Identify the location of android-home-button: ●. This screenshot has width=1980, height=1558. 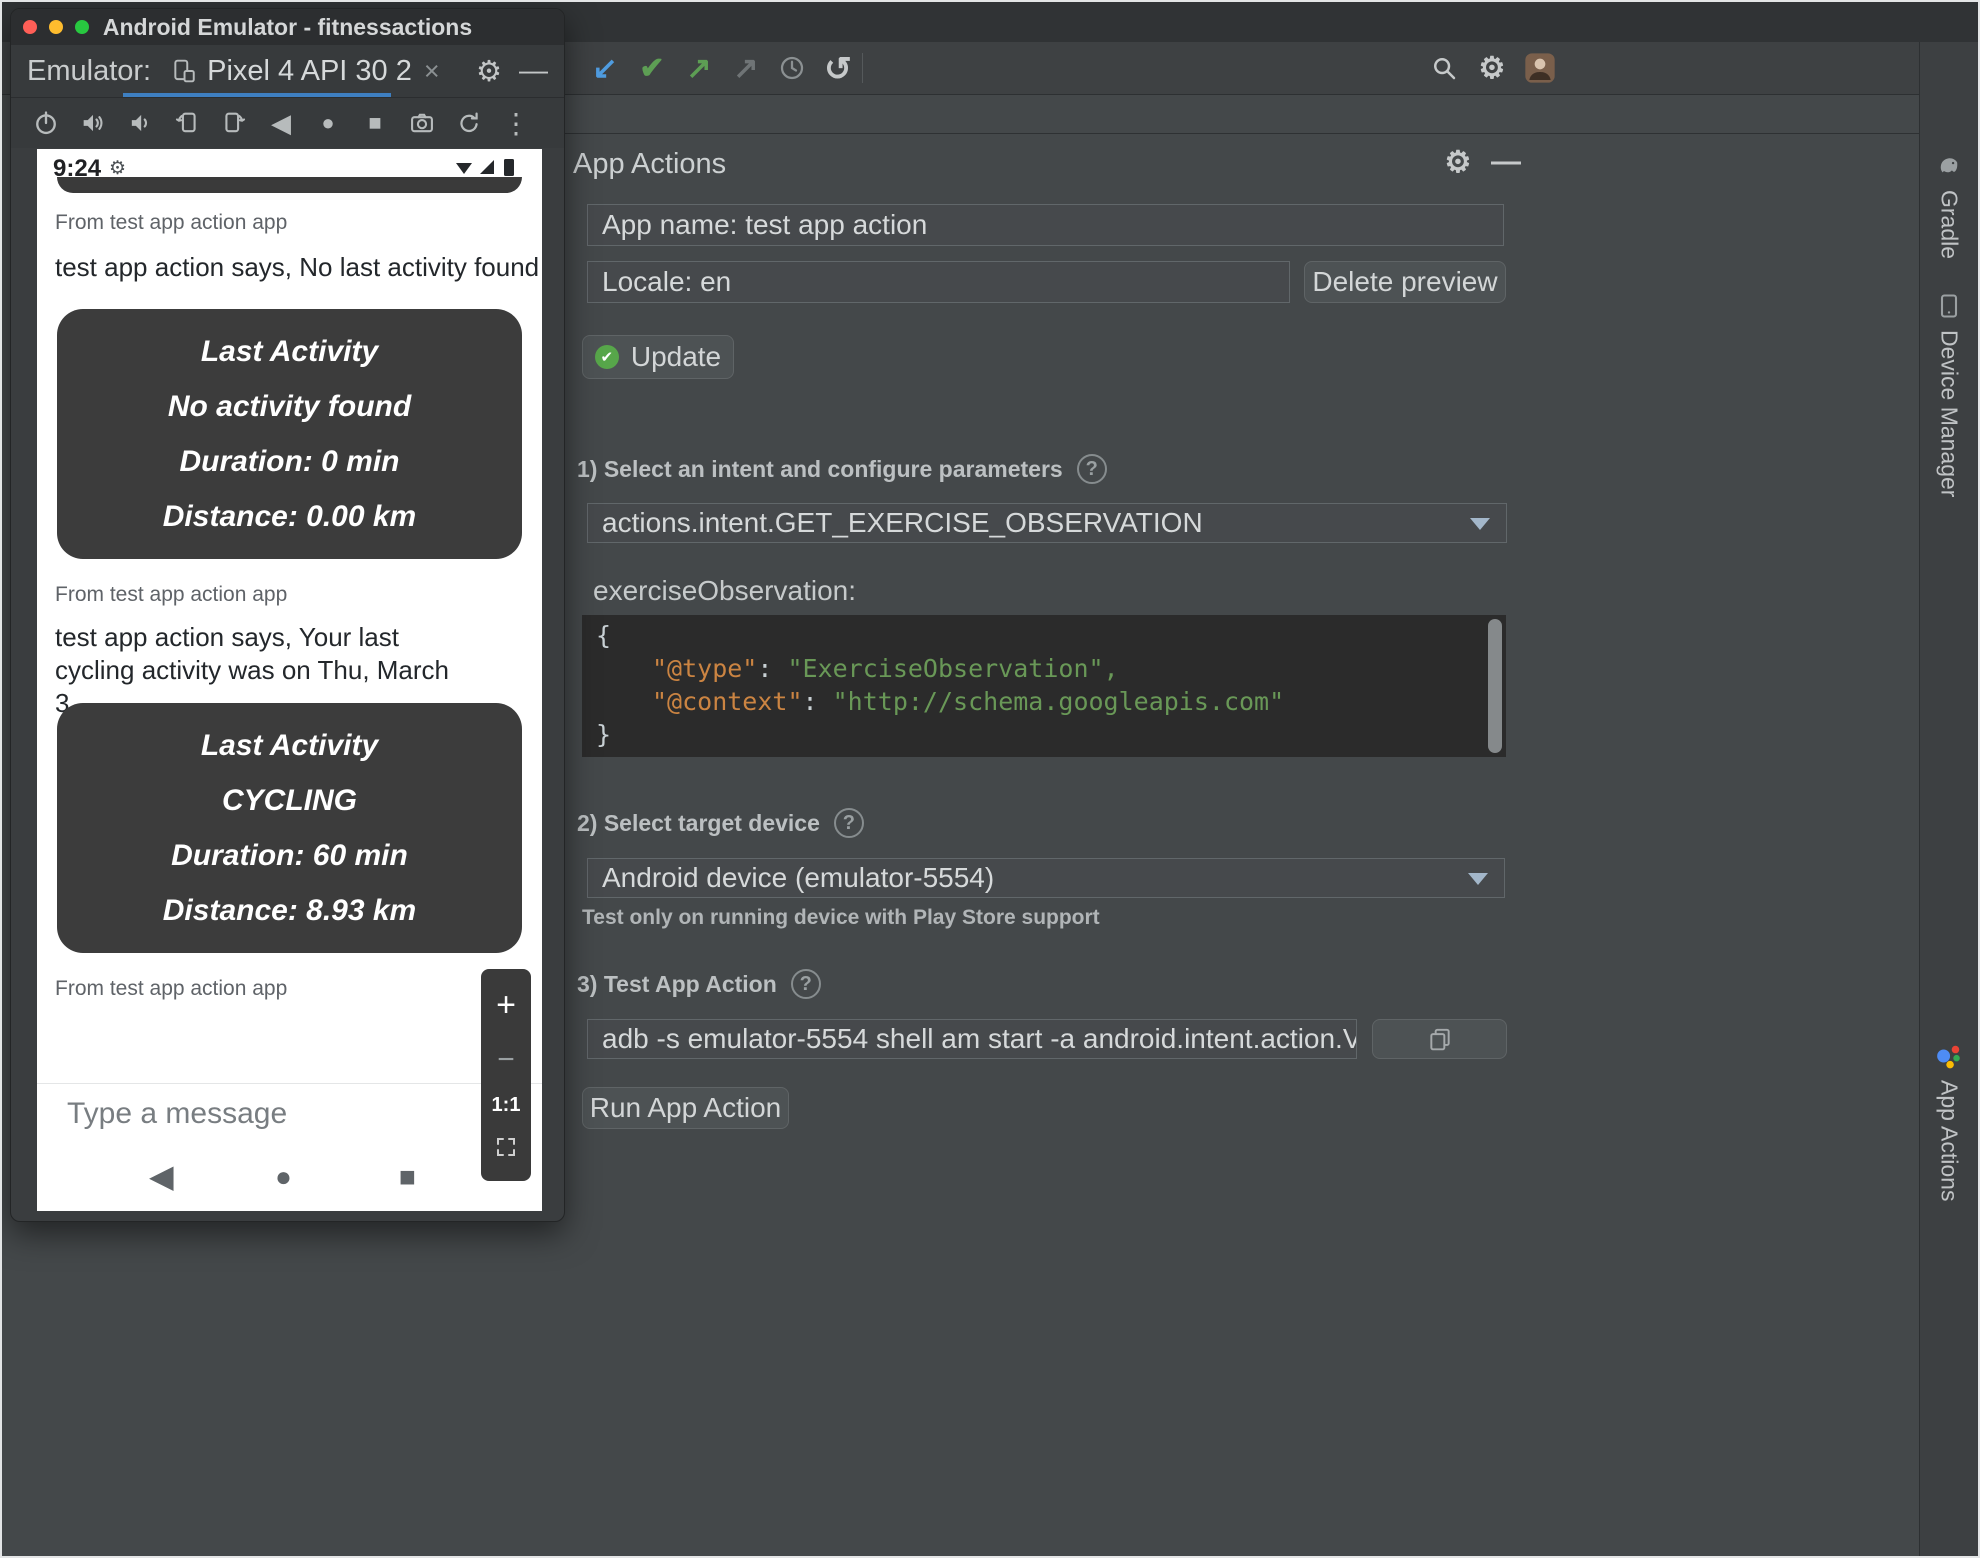
(283, 1177).